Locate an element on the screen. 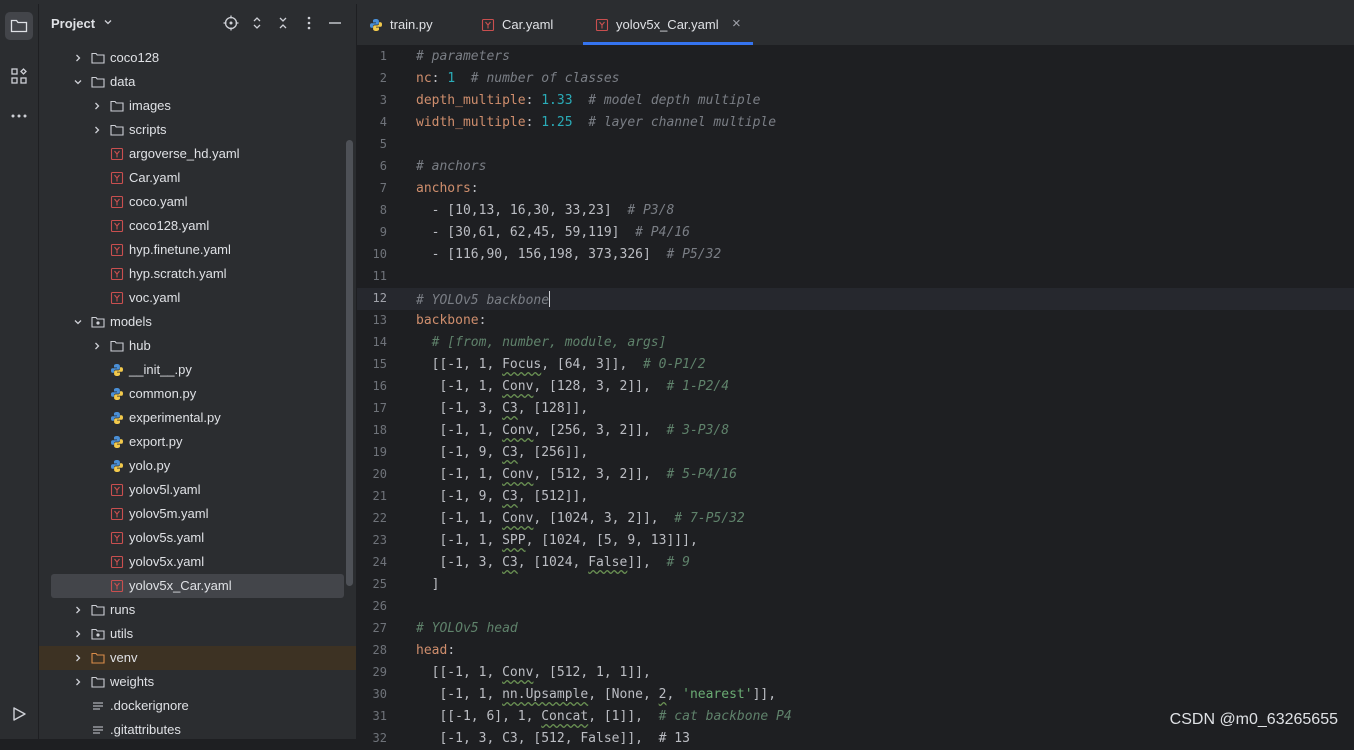 The image size is (1354, 750). code-line: 16 [-1, 1, Conv, [128, 3, 2]], # 1-P2/4 is located at coordinates (855, 387).